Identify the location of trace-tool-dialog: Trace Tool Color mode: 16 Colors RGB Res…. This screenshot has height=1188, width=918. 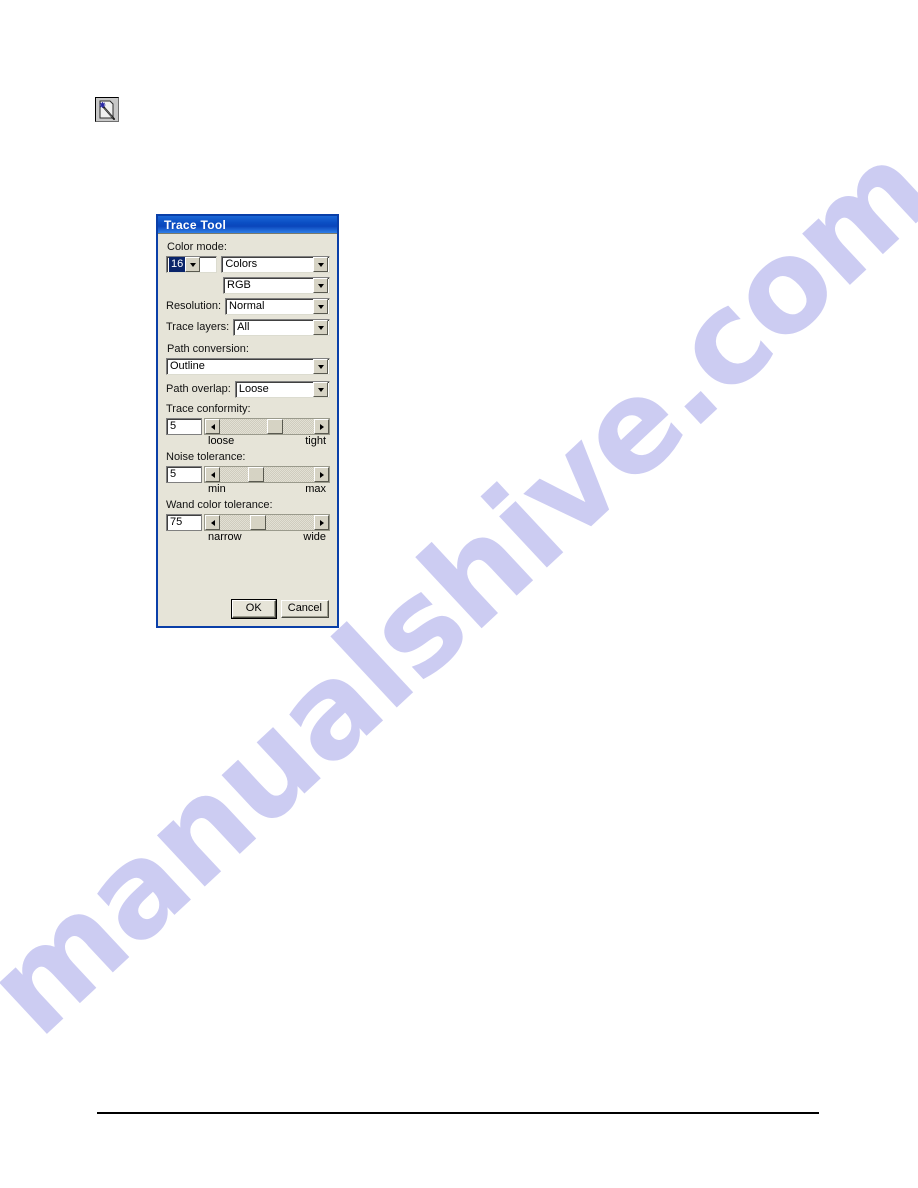
(247, 421).